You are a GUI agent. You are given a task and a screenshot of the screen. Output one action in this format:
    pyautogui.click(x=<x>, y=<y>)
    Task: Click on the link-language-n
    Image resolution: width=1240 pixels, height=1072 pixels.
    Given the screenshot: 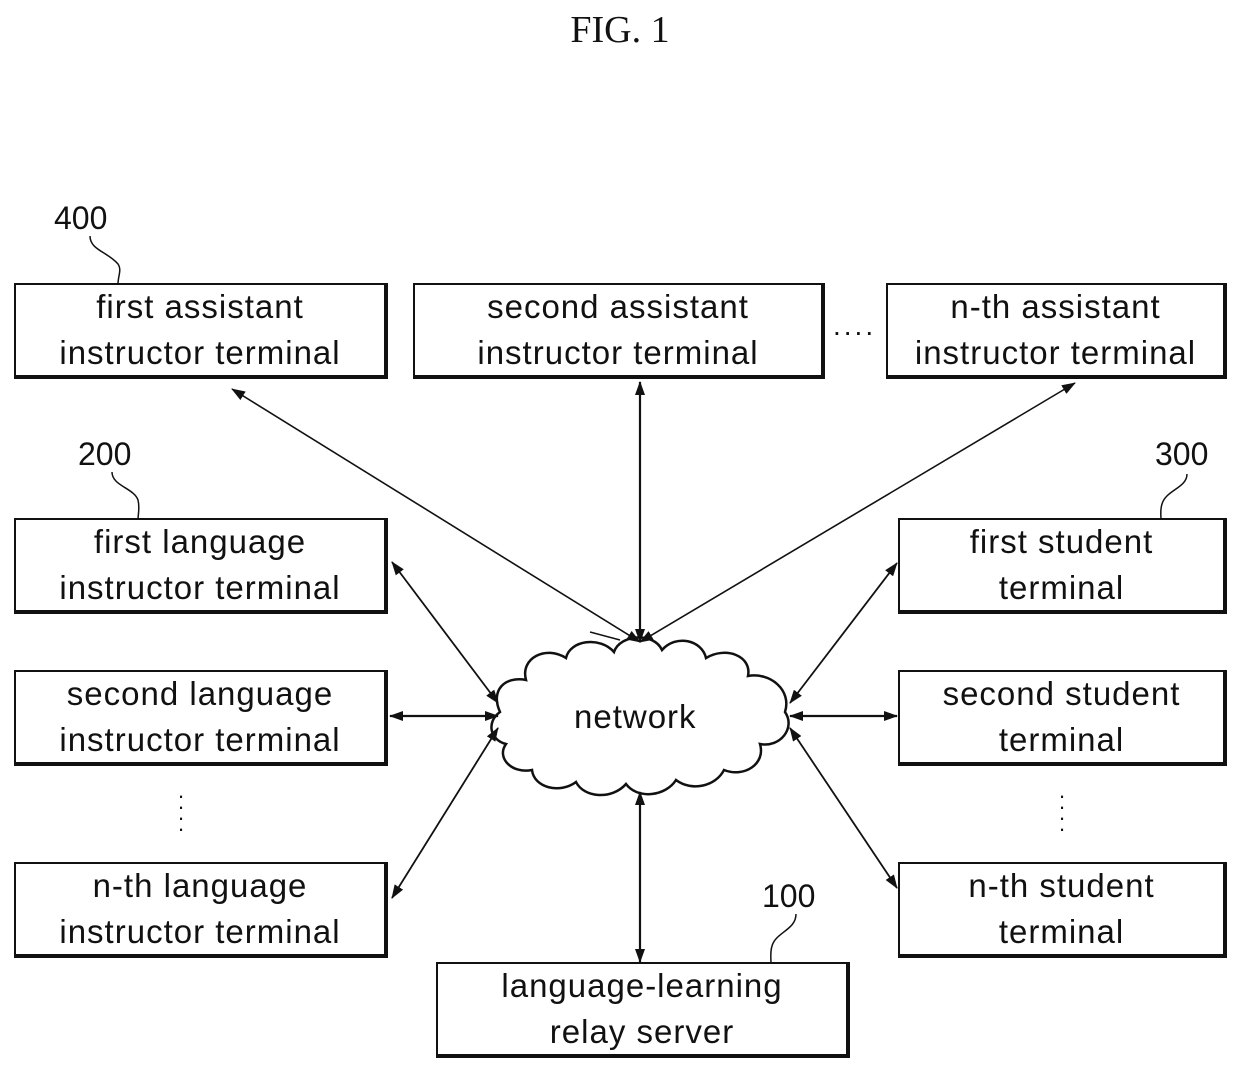 What is the action you would take?
    pyautogui.click(x=445, y=813)
    